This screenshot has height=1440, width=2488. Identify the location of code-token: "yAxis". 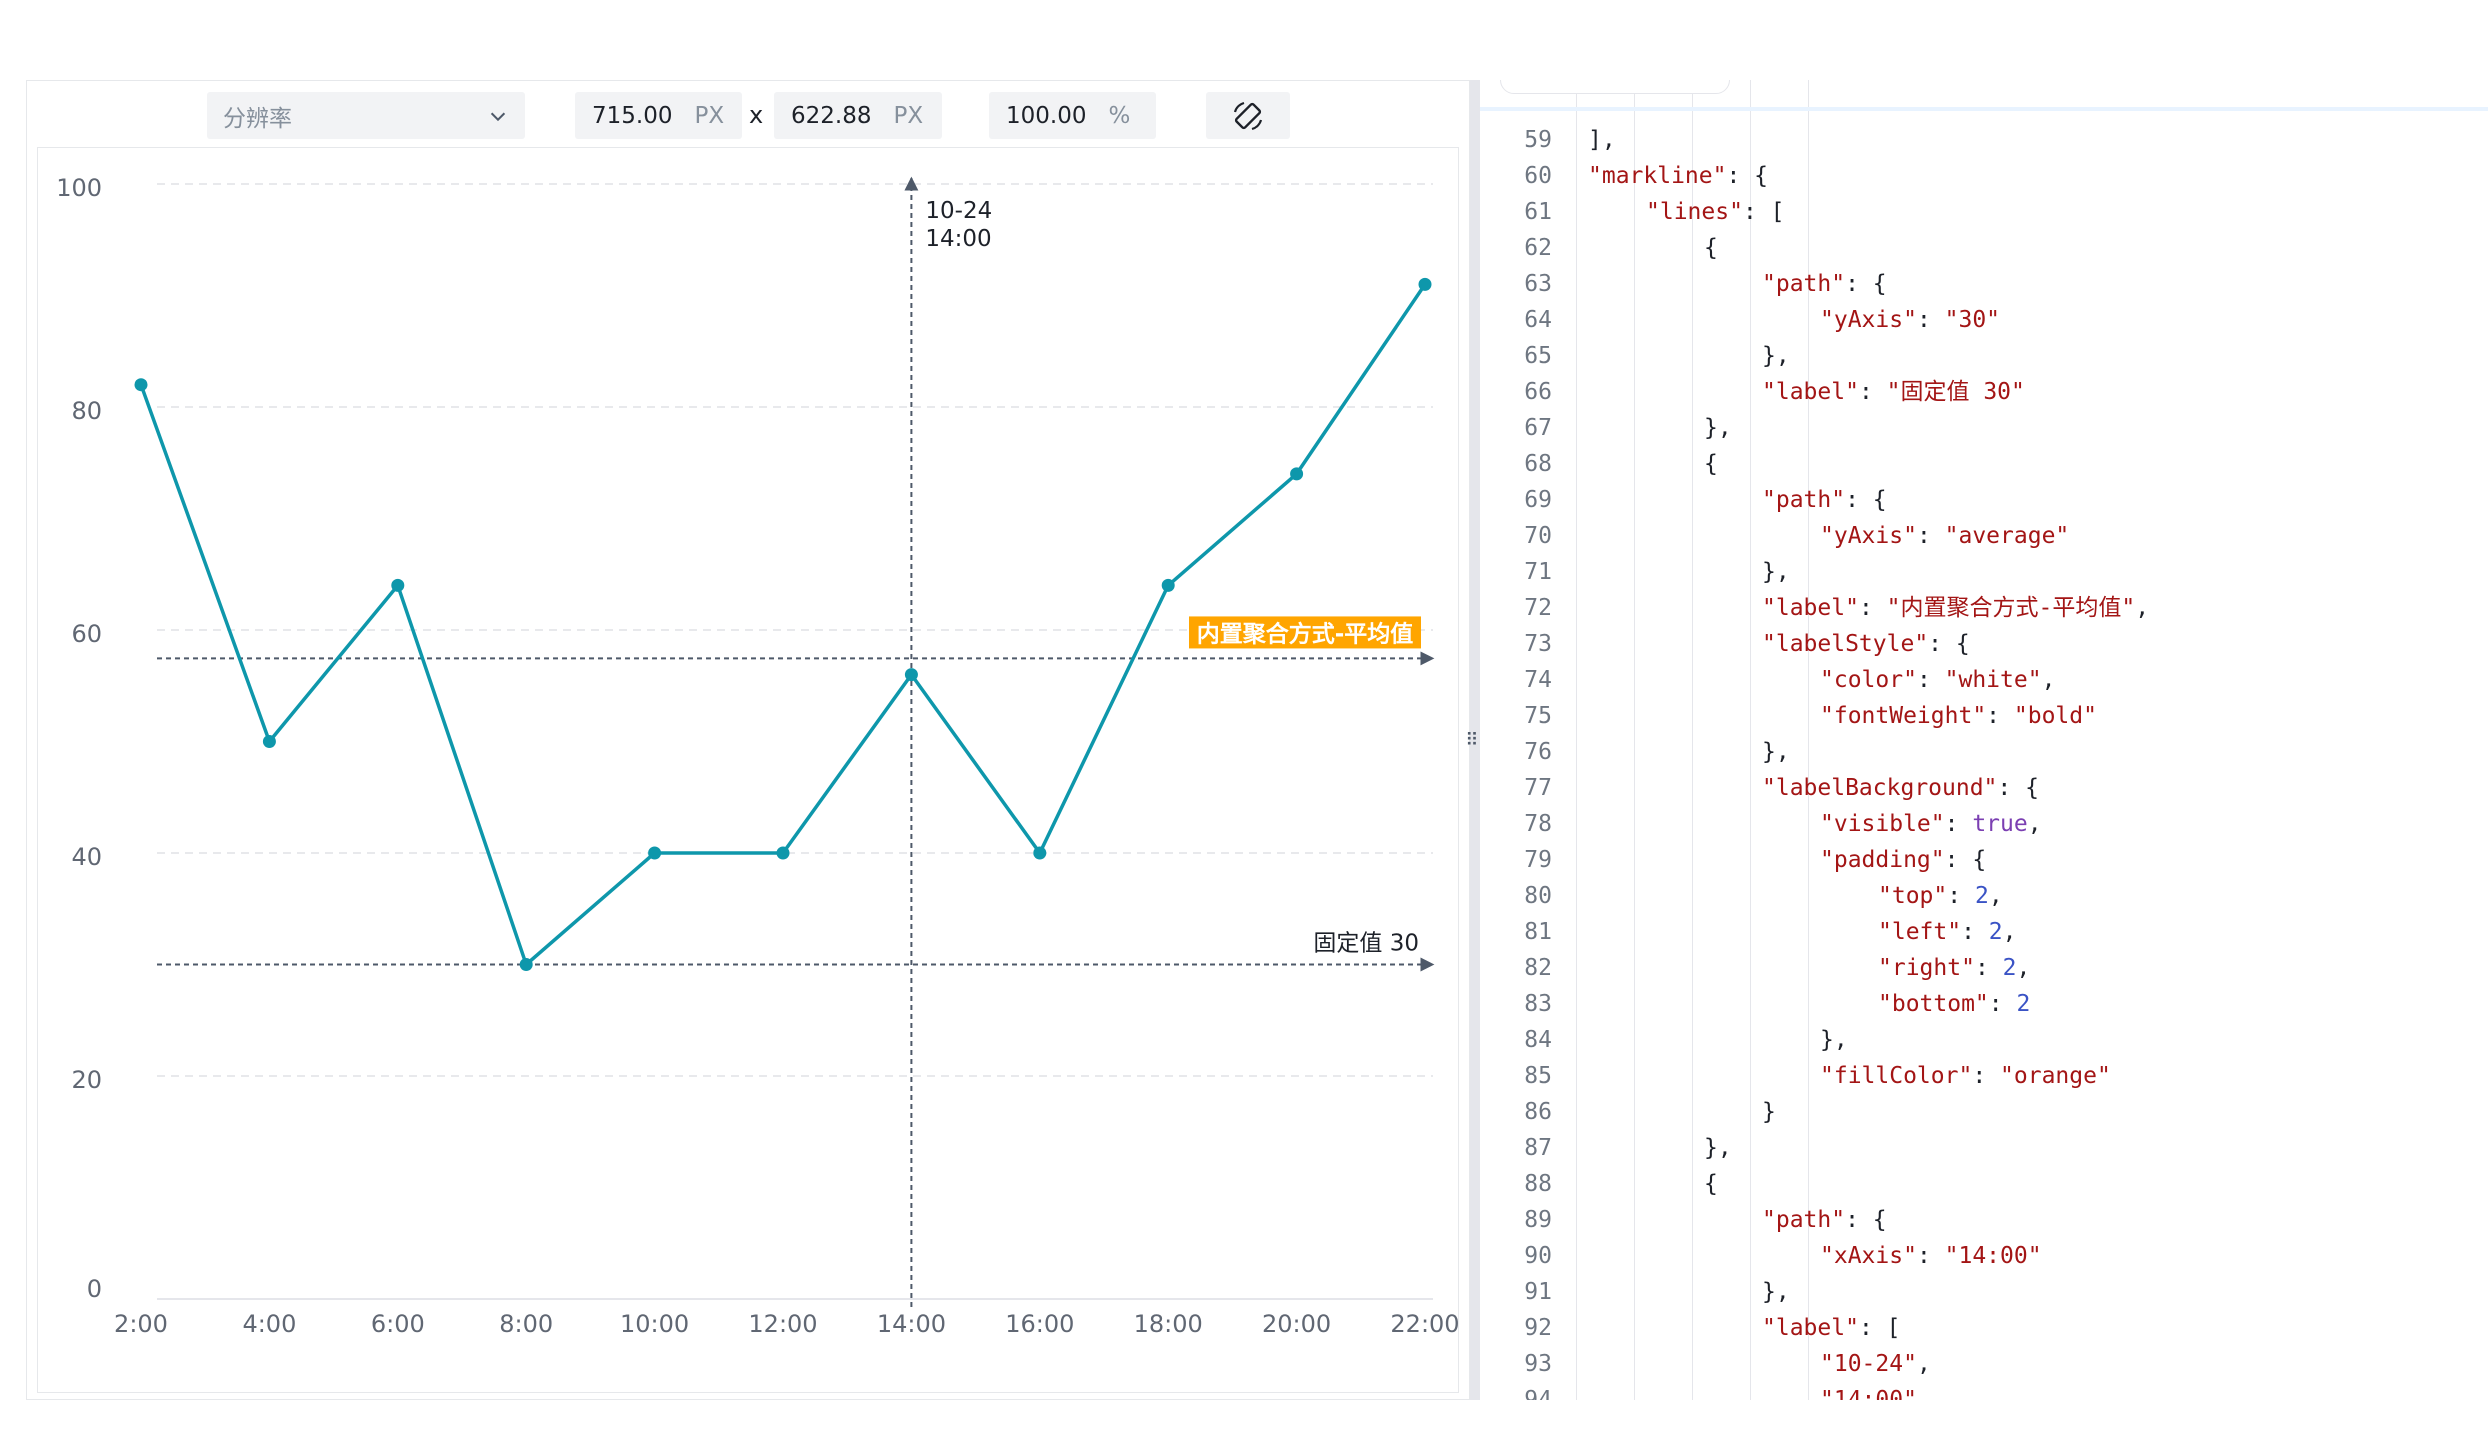
(1868, 320).